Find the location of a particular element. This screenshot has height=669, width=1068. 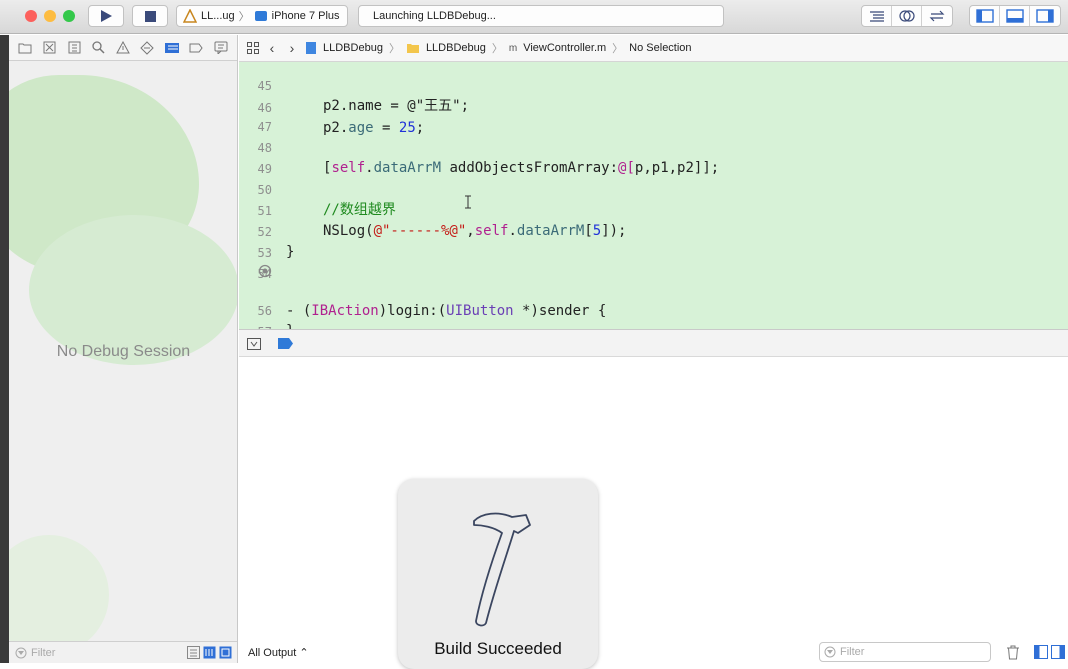

test-diamond-icon is located at coordinates (147, 47).